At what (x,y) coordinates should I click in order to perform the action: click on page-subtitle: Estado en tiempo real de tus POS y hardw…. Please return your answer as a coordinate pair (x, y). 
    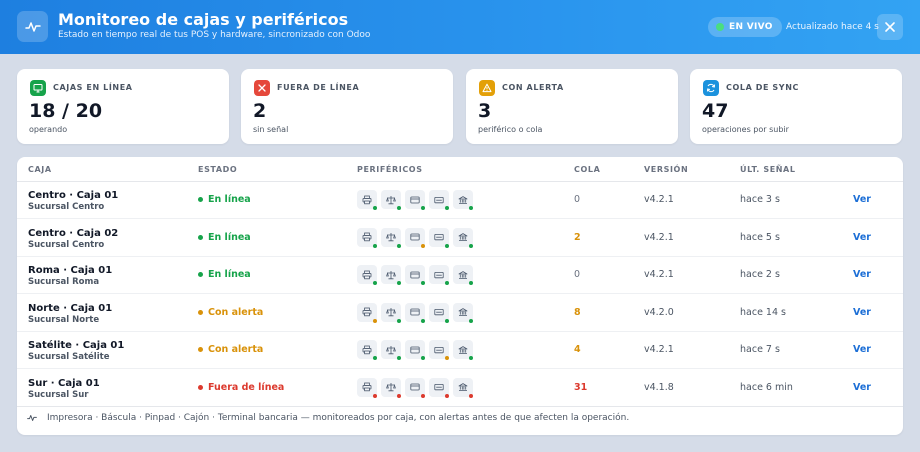
    Looking at the image, I should click on (214, 35).